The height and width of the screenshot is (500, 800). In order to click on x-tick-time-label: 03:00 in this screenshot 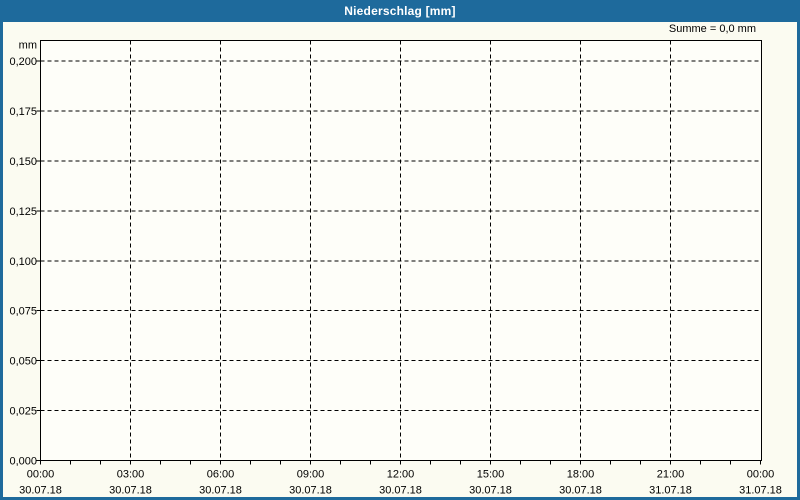, I will do `click(131, 475)`.